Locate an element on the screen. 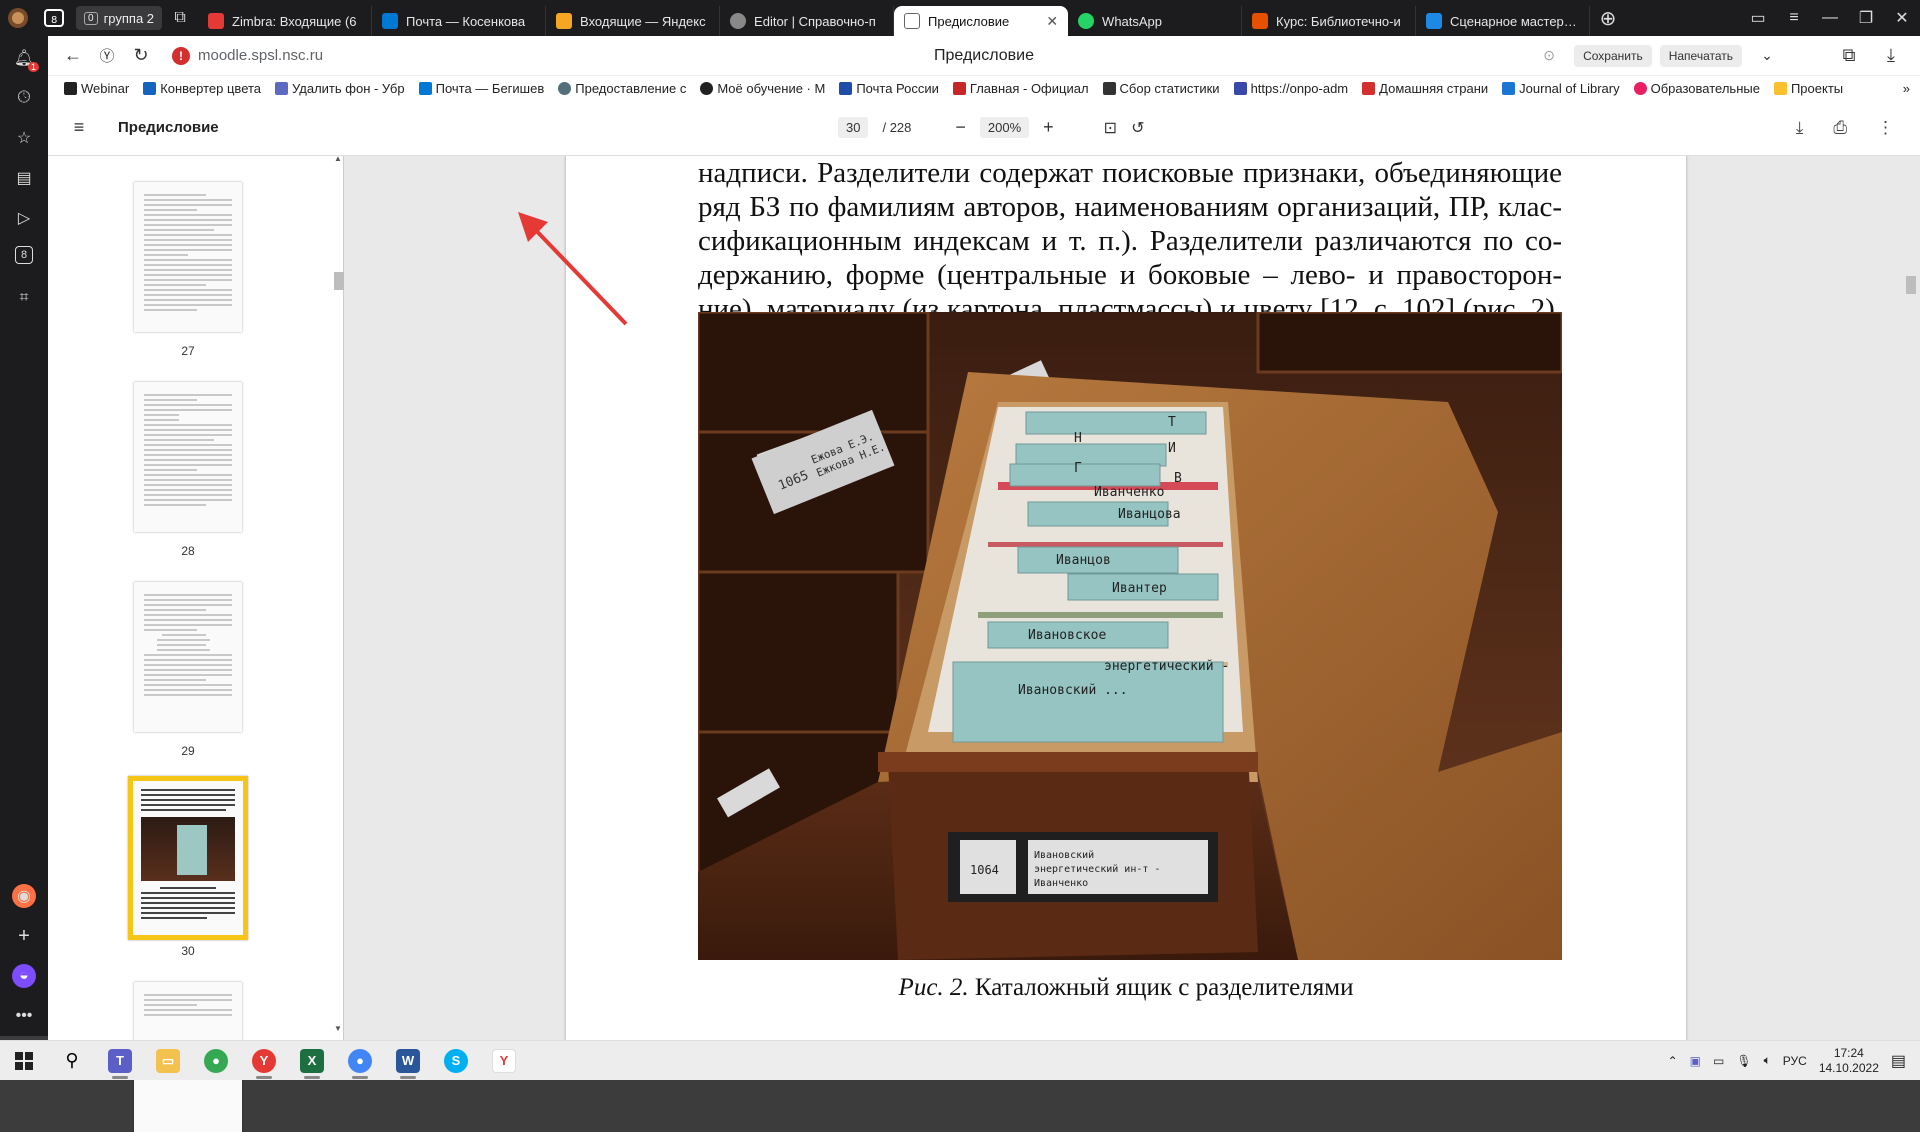 This screenshot has height=1132, width=1920. bookmark-item: Домашняя страни is located at coordinates (1425, 88).